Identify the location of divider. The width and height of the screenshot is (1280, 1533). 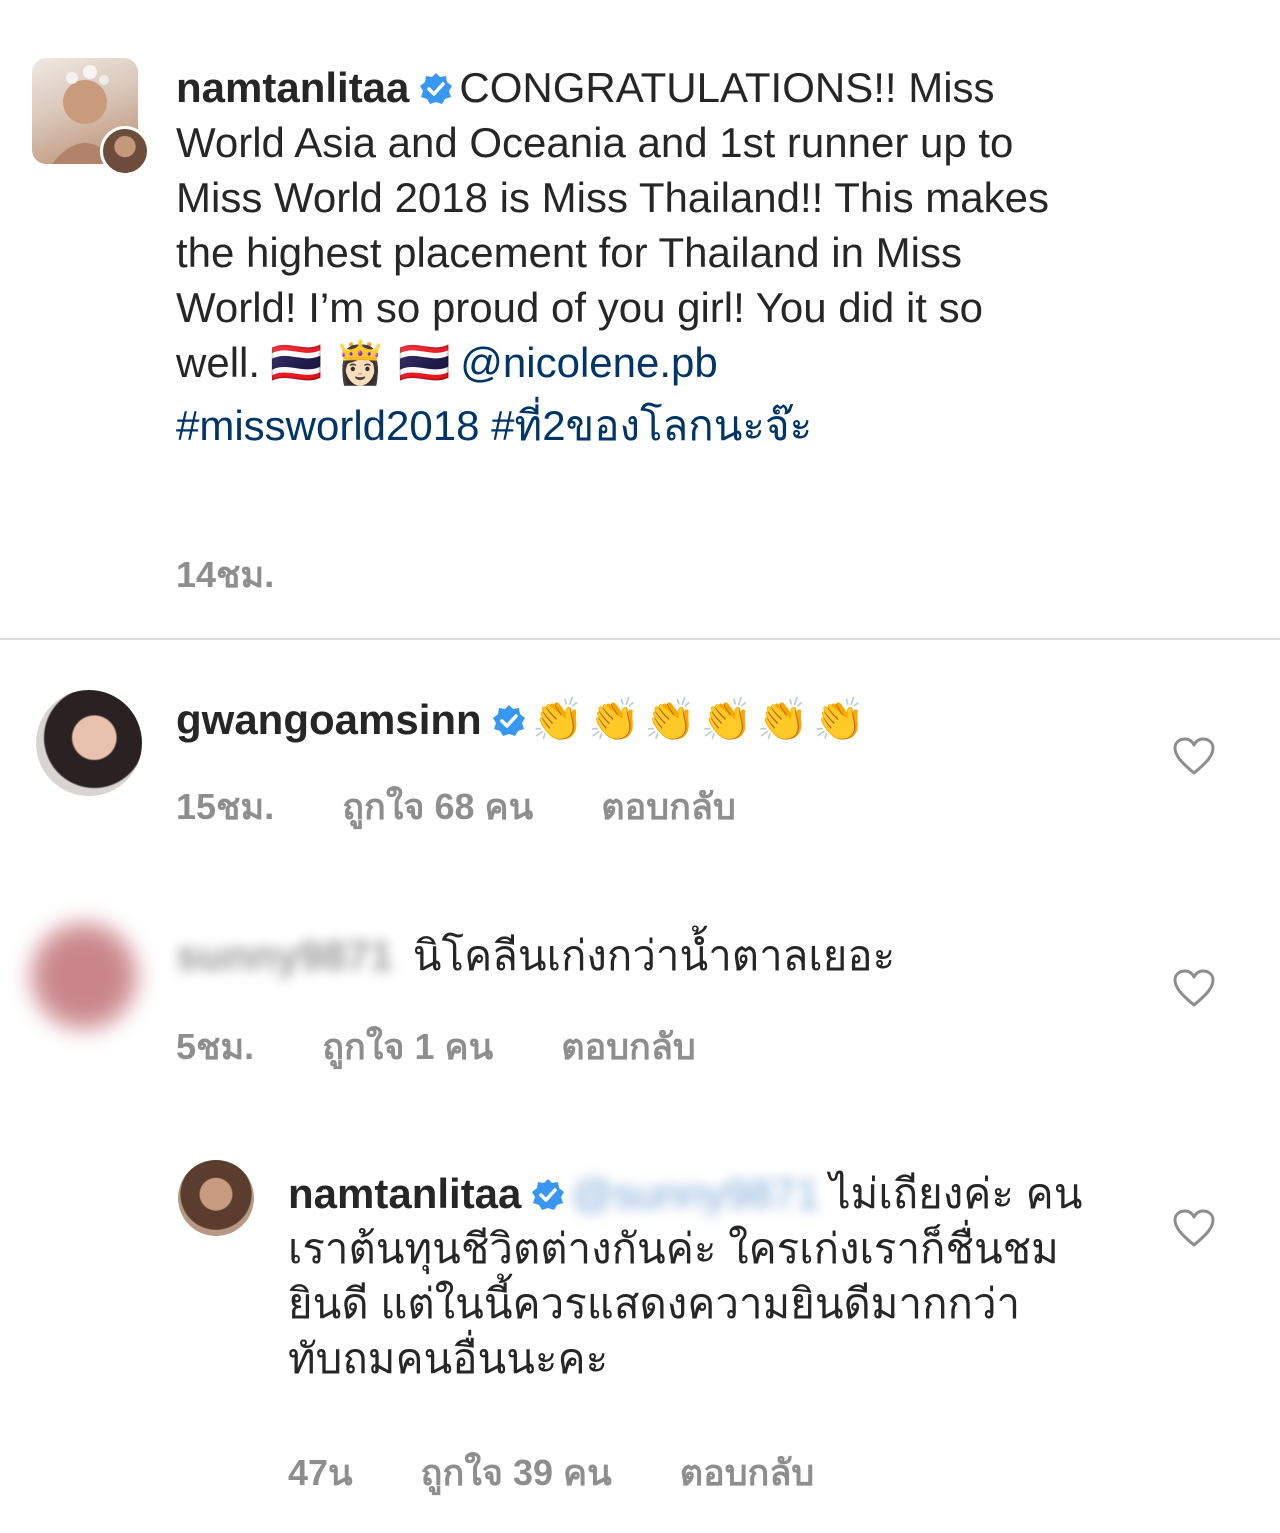
(640, 639).